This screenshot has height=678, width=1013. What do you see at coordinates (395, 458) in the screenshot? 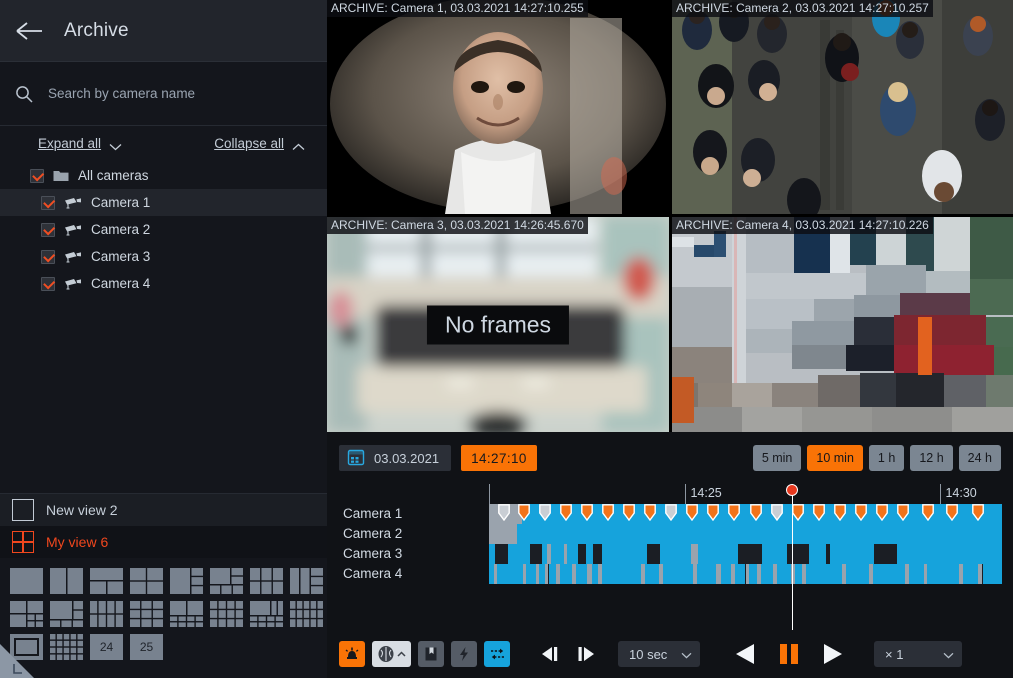
I see `date-picker-button: 03.03.2021` at bounding box center [395, 458].